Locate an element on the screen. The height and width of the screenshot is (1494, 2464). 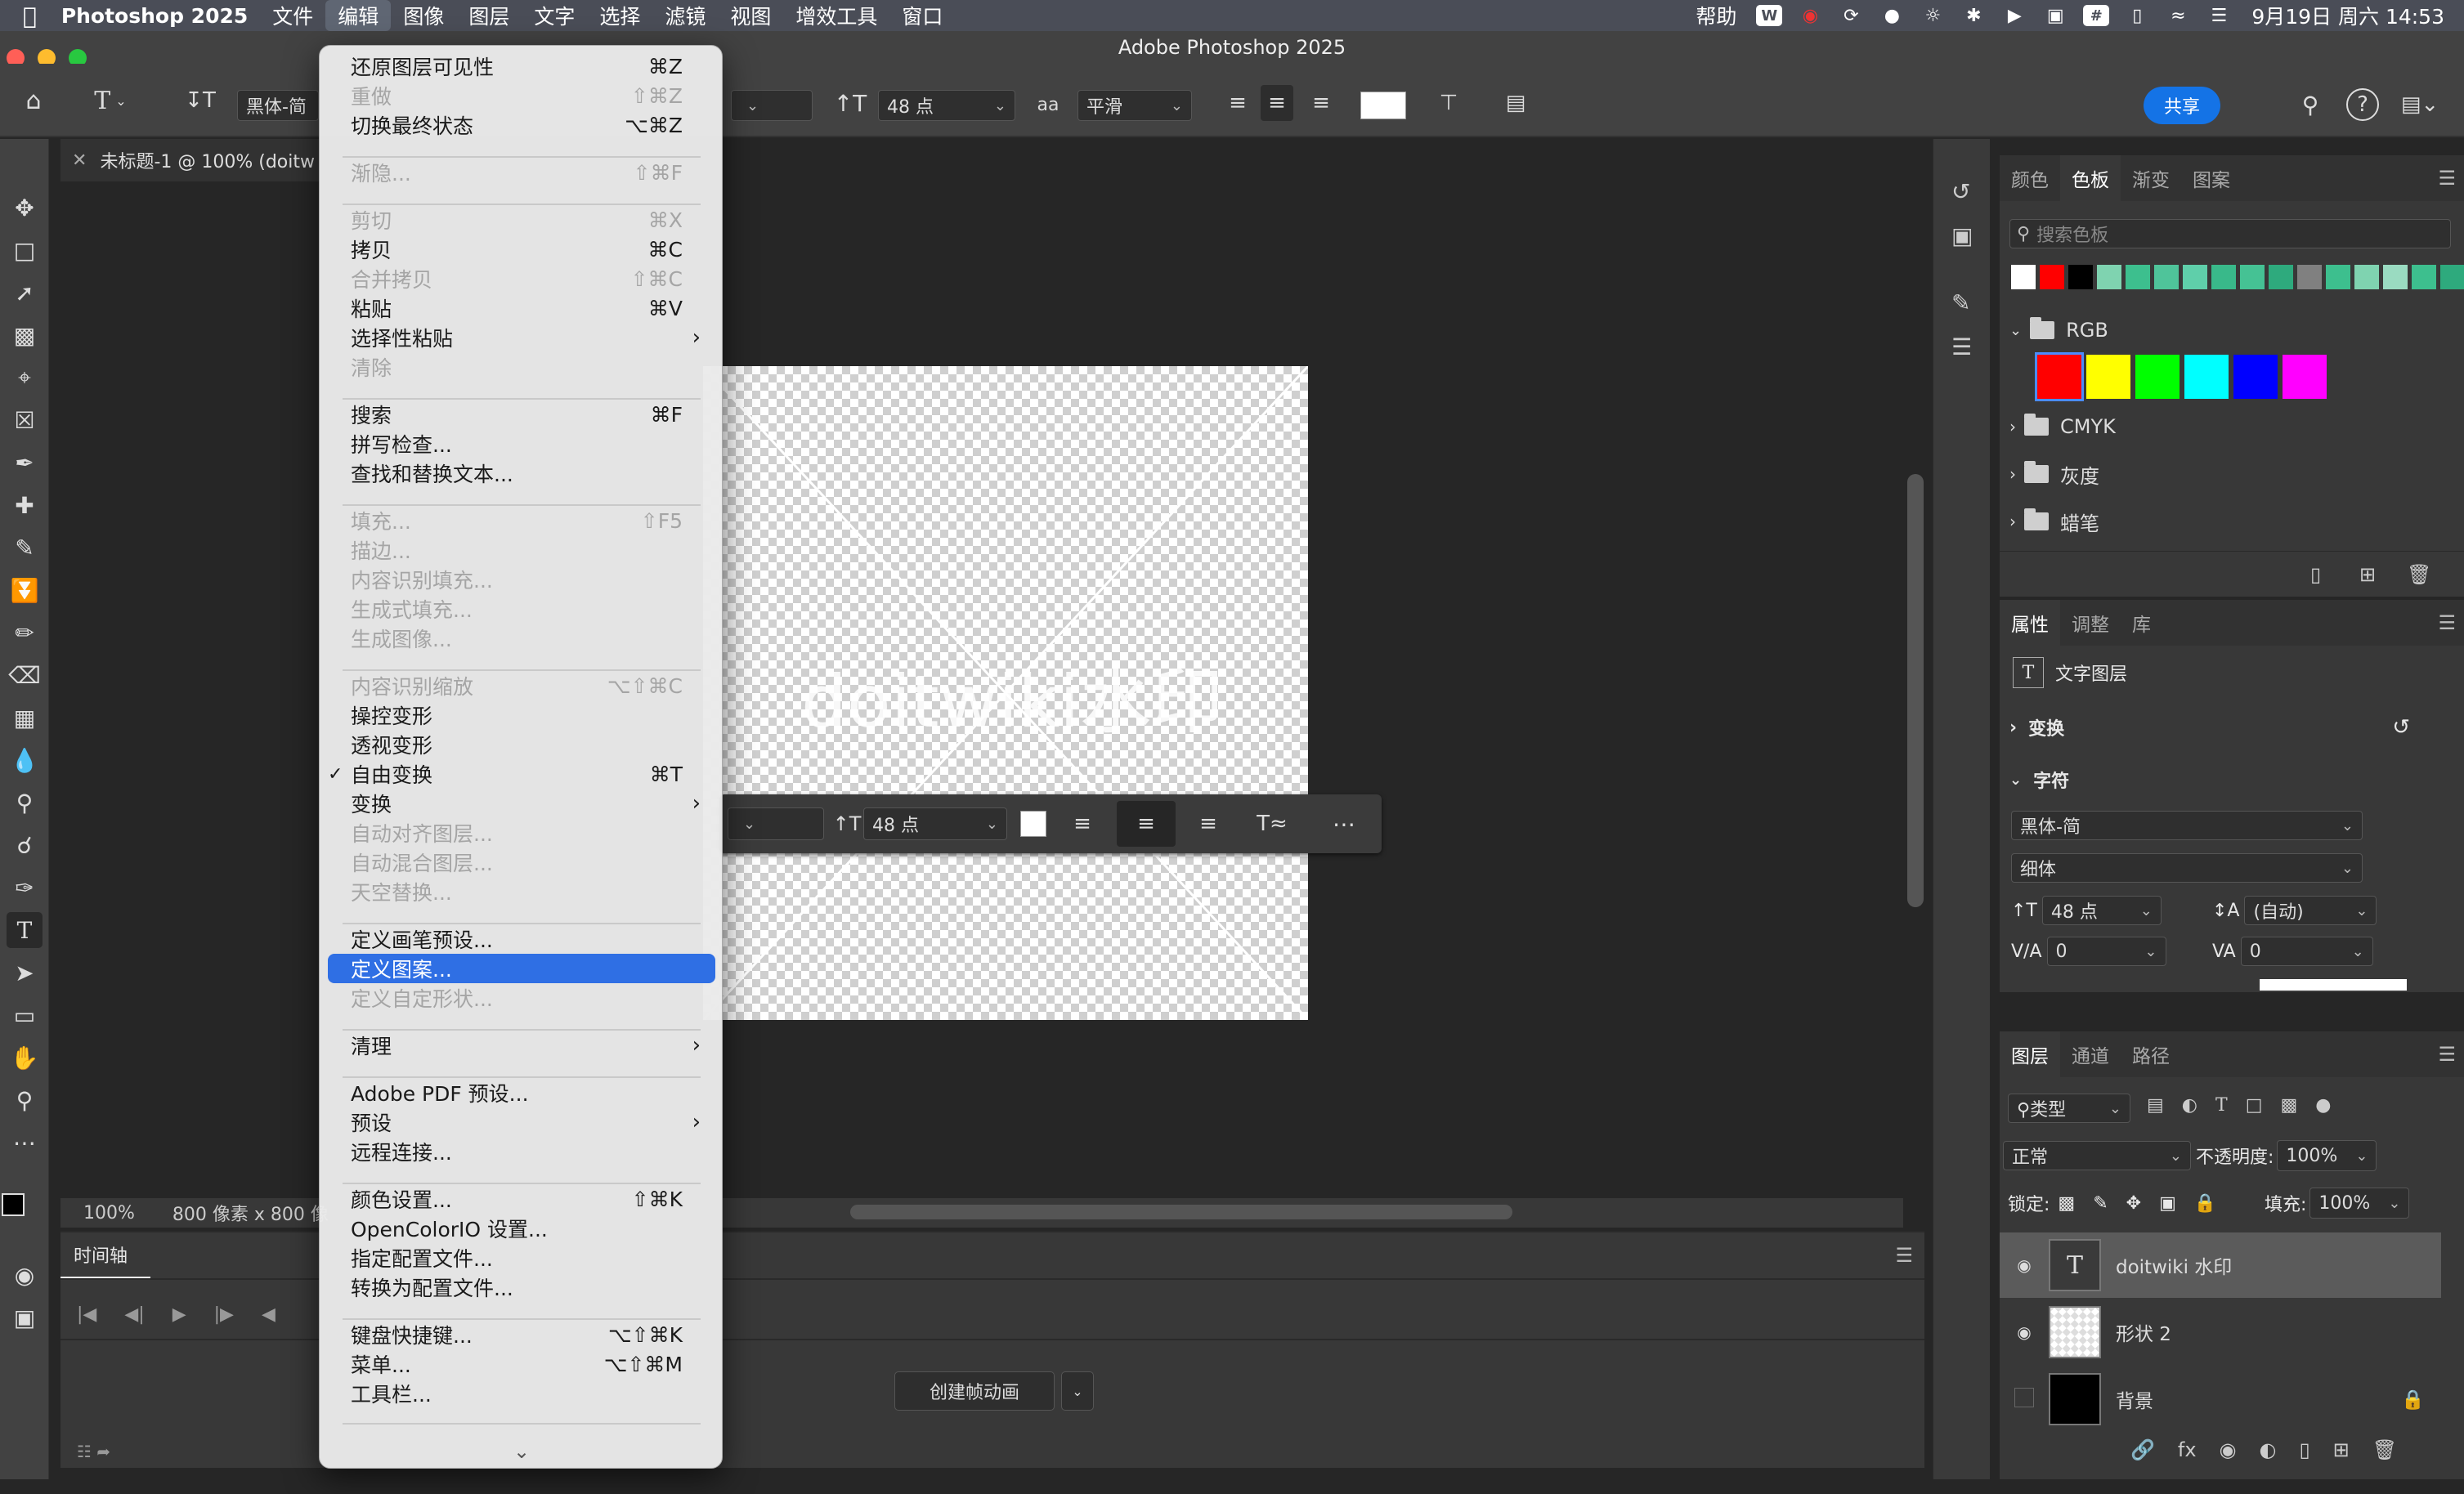
eraser-tool-icon: ⌫ is located at coordinates (25, 675).